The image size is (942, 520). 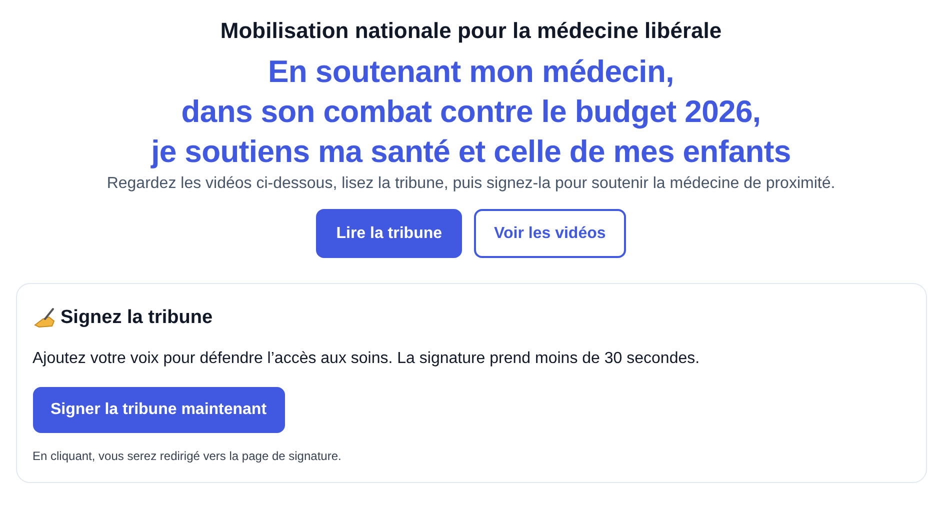 I want to click on subtitle: Regardez les vidéos ci-dessous, lisez la tribune, puis signez-la pour soutenir la médecine de proximité., so click(x=471, y=184).